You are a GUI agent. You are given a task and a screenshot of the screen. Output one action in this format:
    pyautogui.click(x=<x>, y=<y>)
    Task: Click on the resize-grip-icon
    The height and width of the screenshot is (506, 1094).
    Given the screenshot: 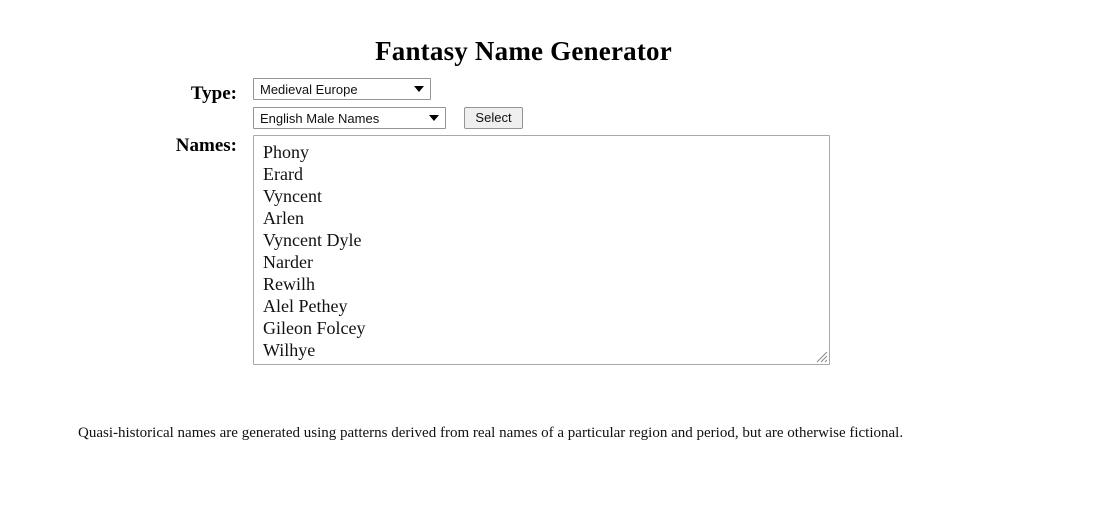 What is the action you would take?
    pyautogui.click(x=821, y=356)
    